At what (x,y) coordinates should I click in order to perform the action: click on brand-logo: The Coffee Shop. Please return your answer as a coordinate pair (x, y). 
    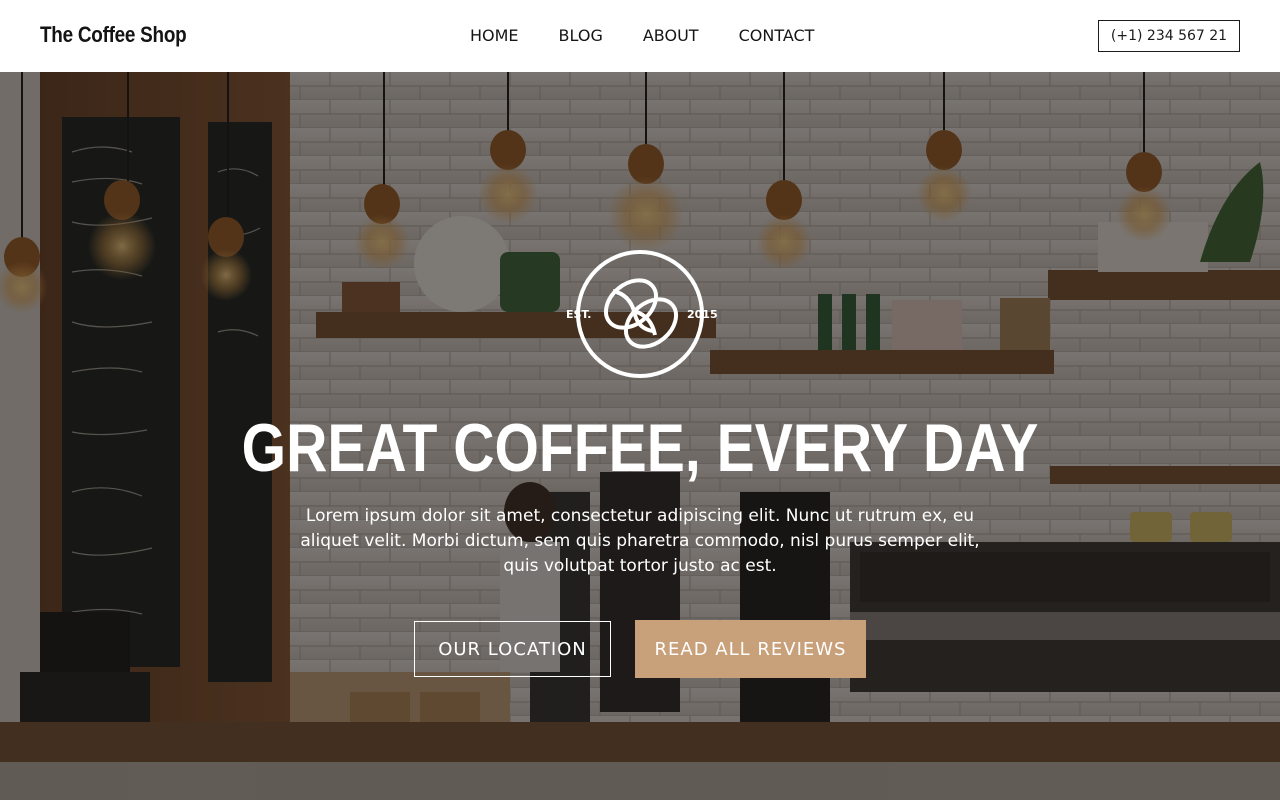
    Looking at the image, I should click on (113, 35).